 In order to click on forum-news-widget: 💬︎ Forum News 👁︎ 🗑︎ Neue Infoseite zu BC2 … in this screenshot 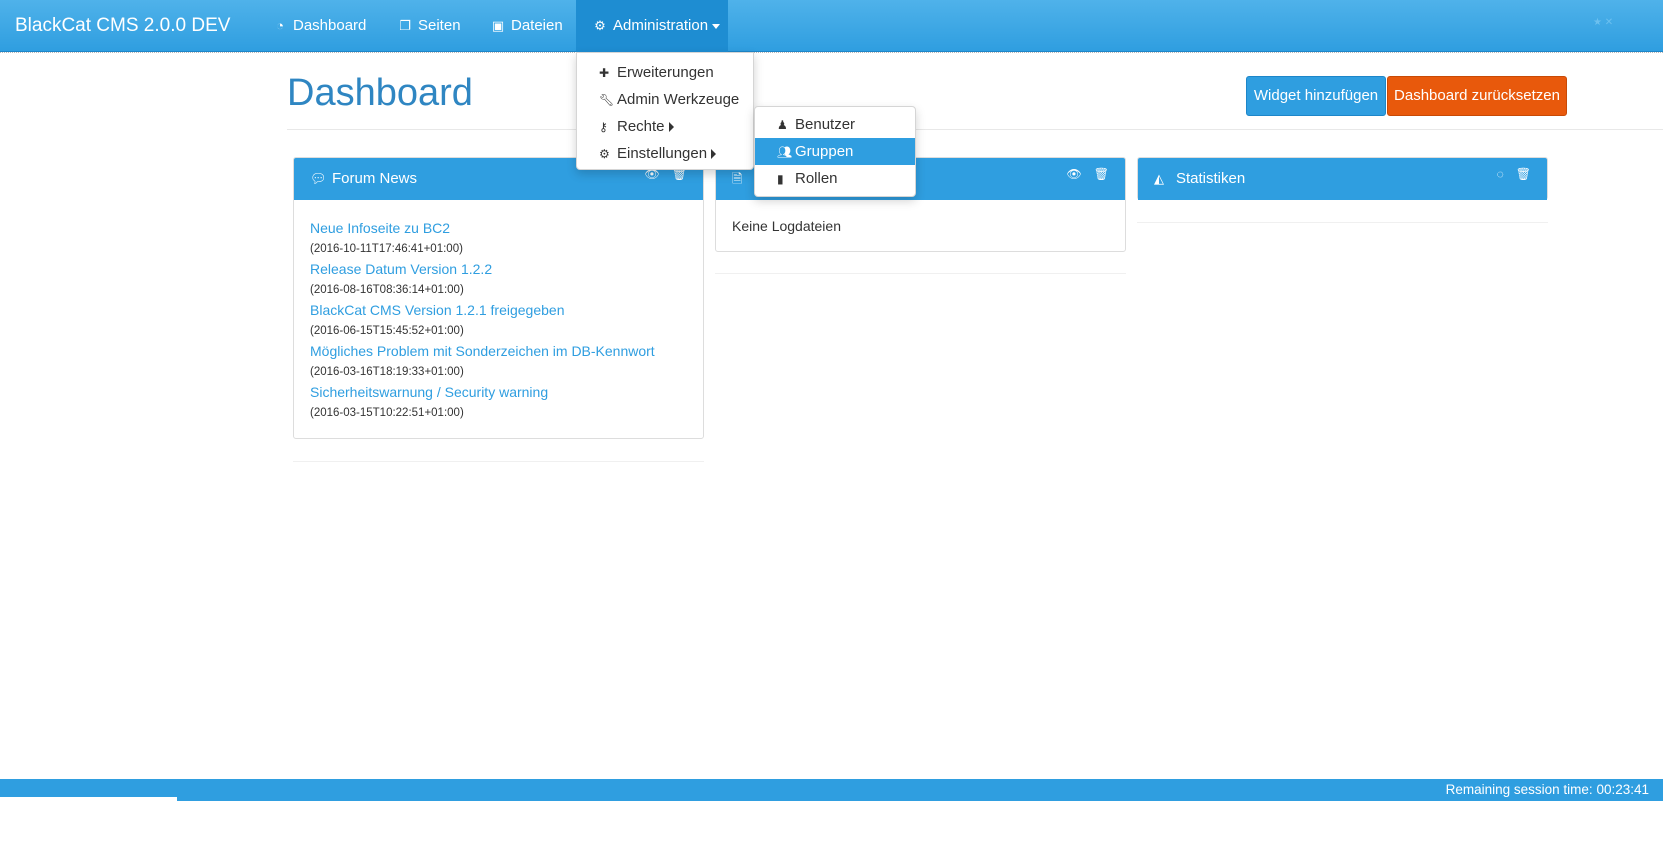, I will do `click(498, 298)`.